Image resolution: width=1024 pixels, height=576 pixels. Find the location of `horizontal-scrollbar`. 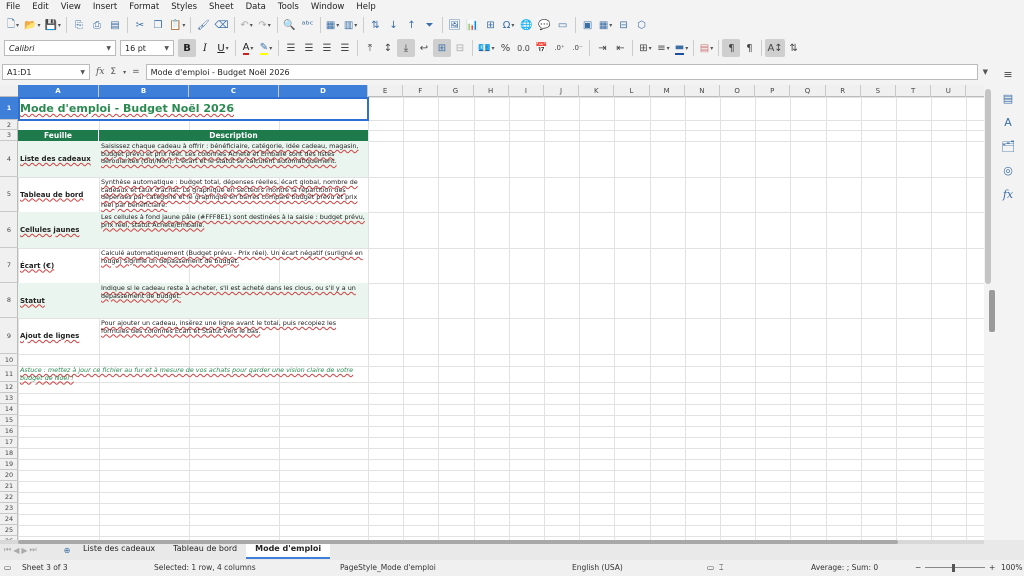

horizontal-scrollbar is located at coordinates (492, 542).